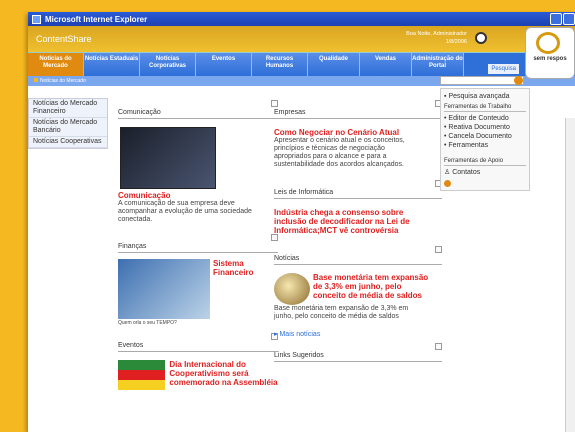 This screenshot has height=432, width=575. I want to click on date-text: 1/8/2006, so click(456, 42).